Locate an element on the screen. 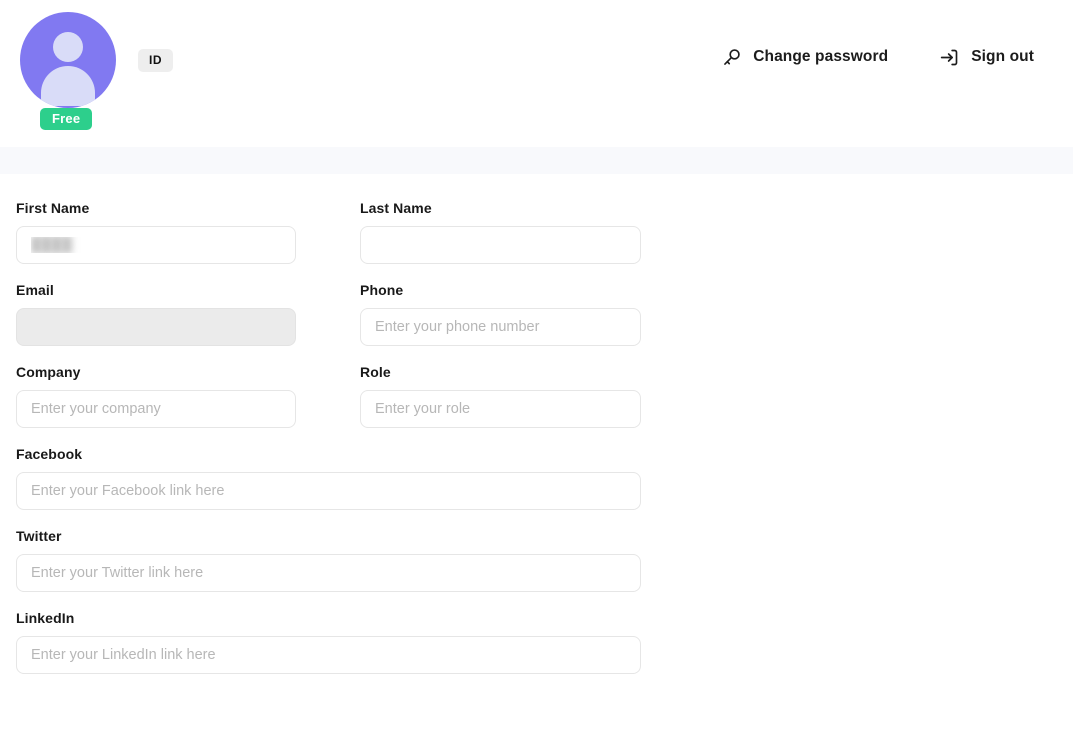 Image resolution: width=1073 pixels, height=734 pixels. linkedin-input is located at coordinates (328, 655).